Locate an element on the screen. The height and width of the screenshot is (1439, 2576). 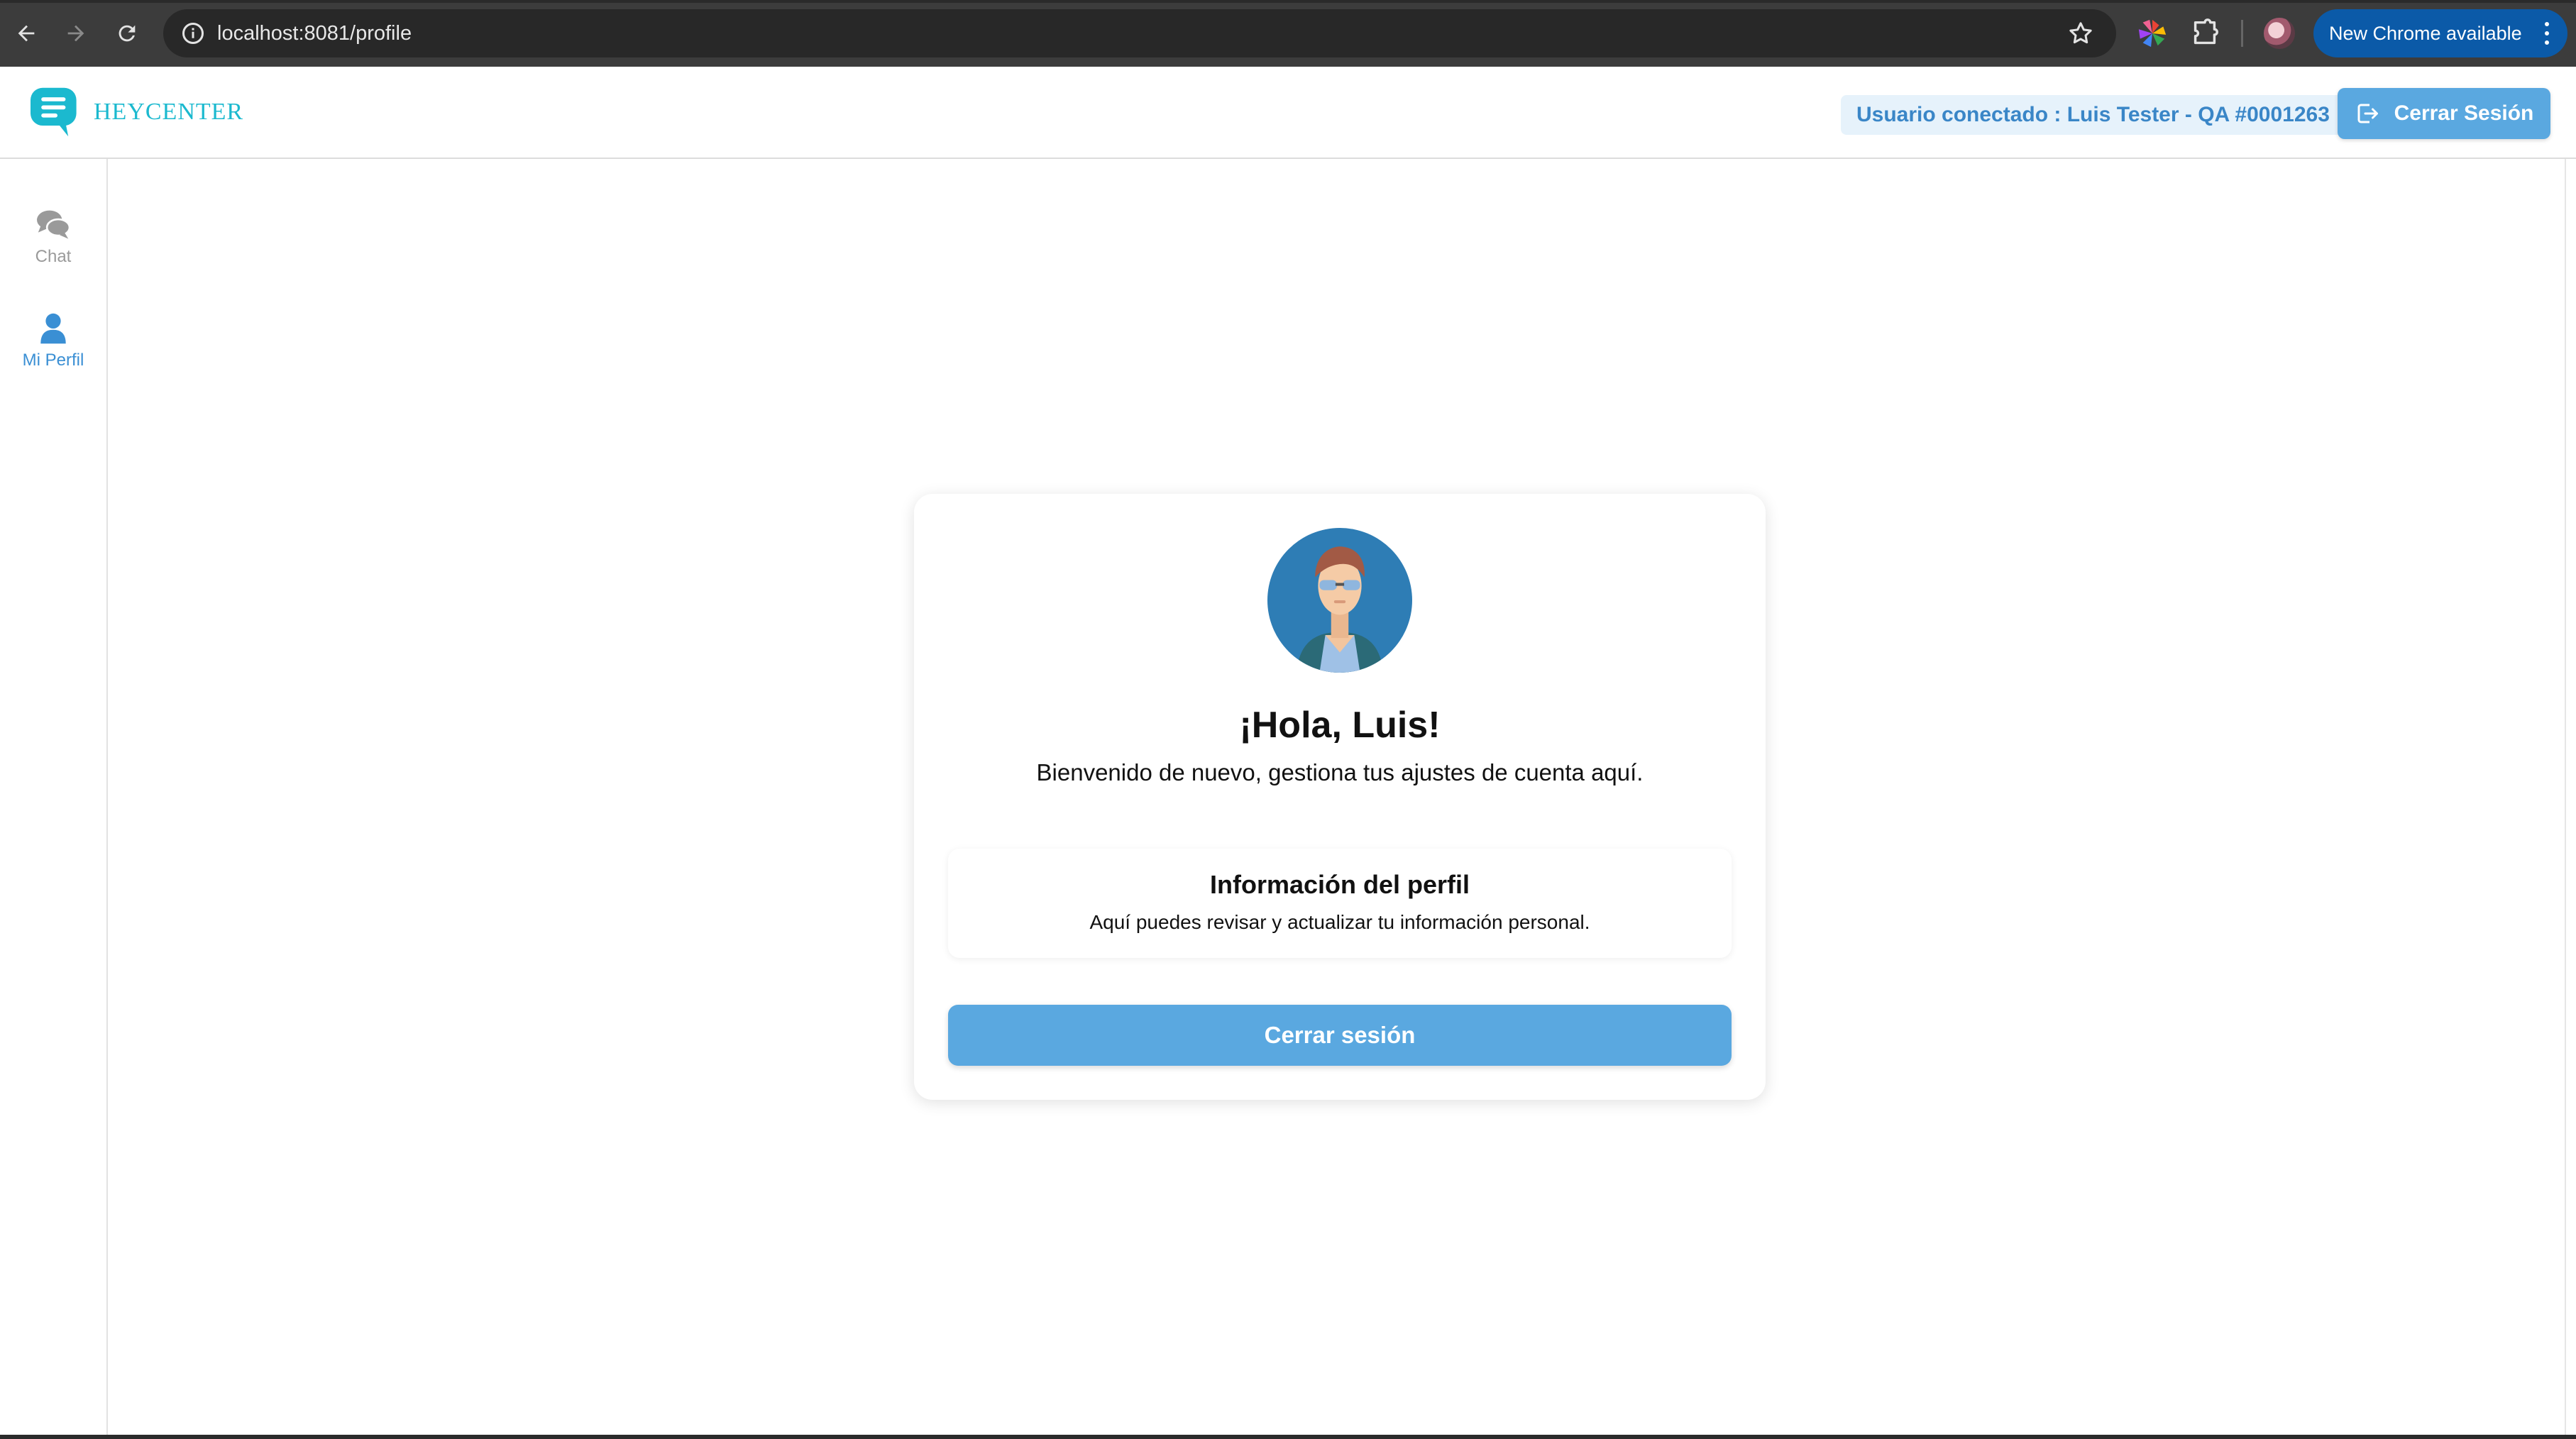
sidebar-item-label: Mi Perfil is located at coordinates (53, 360).